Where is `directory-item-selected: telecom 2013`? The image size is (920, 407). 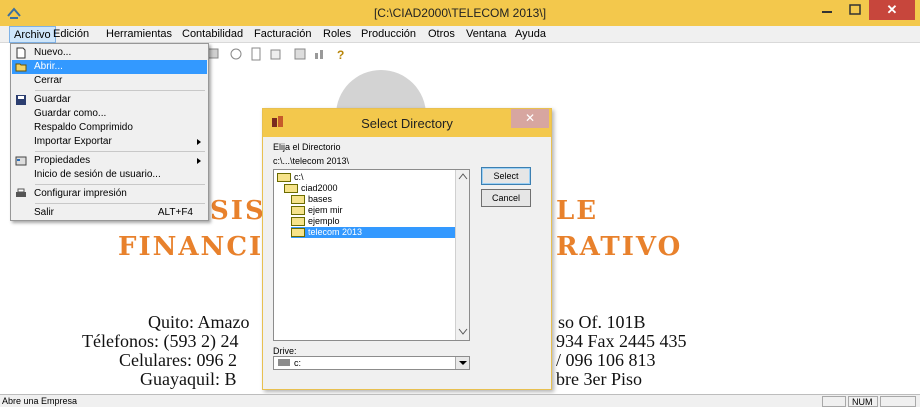 directory-item-selected: telecom 2013 is located at coordinates (373, 232).